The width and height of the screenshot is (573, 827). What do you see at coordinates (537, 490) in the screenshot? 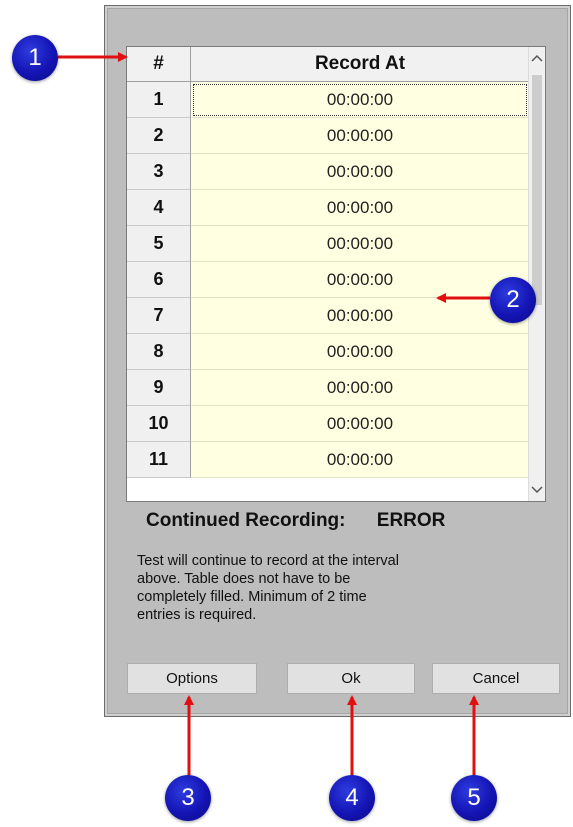
I see `chevron-down-icon` at bounding box center [537, 490].